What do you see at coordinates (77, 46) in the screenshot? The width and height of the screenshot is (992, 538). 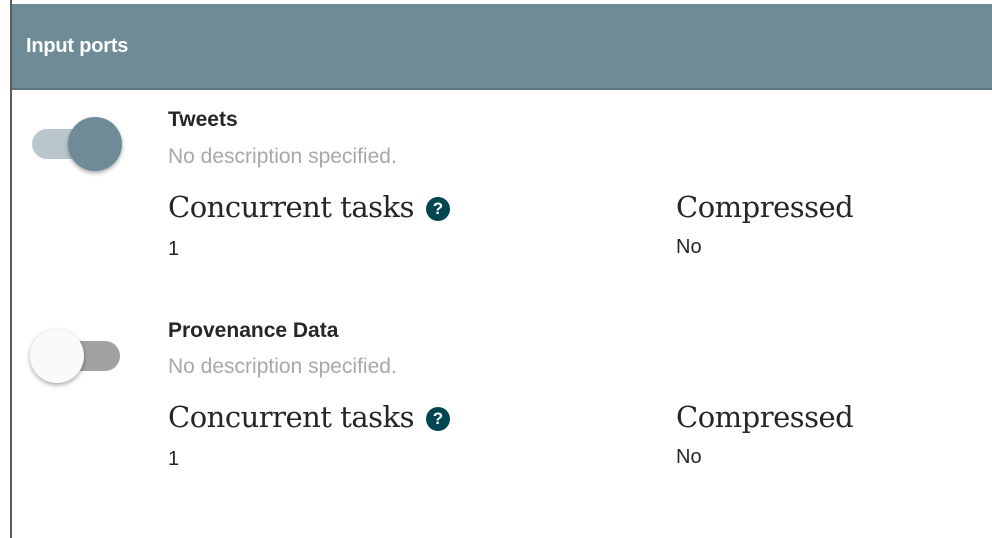 I see `panel-title: Input ports` at bounding box center [77, 46].